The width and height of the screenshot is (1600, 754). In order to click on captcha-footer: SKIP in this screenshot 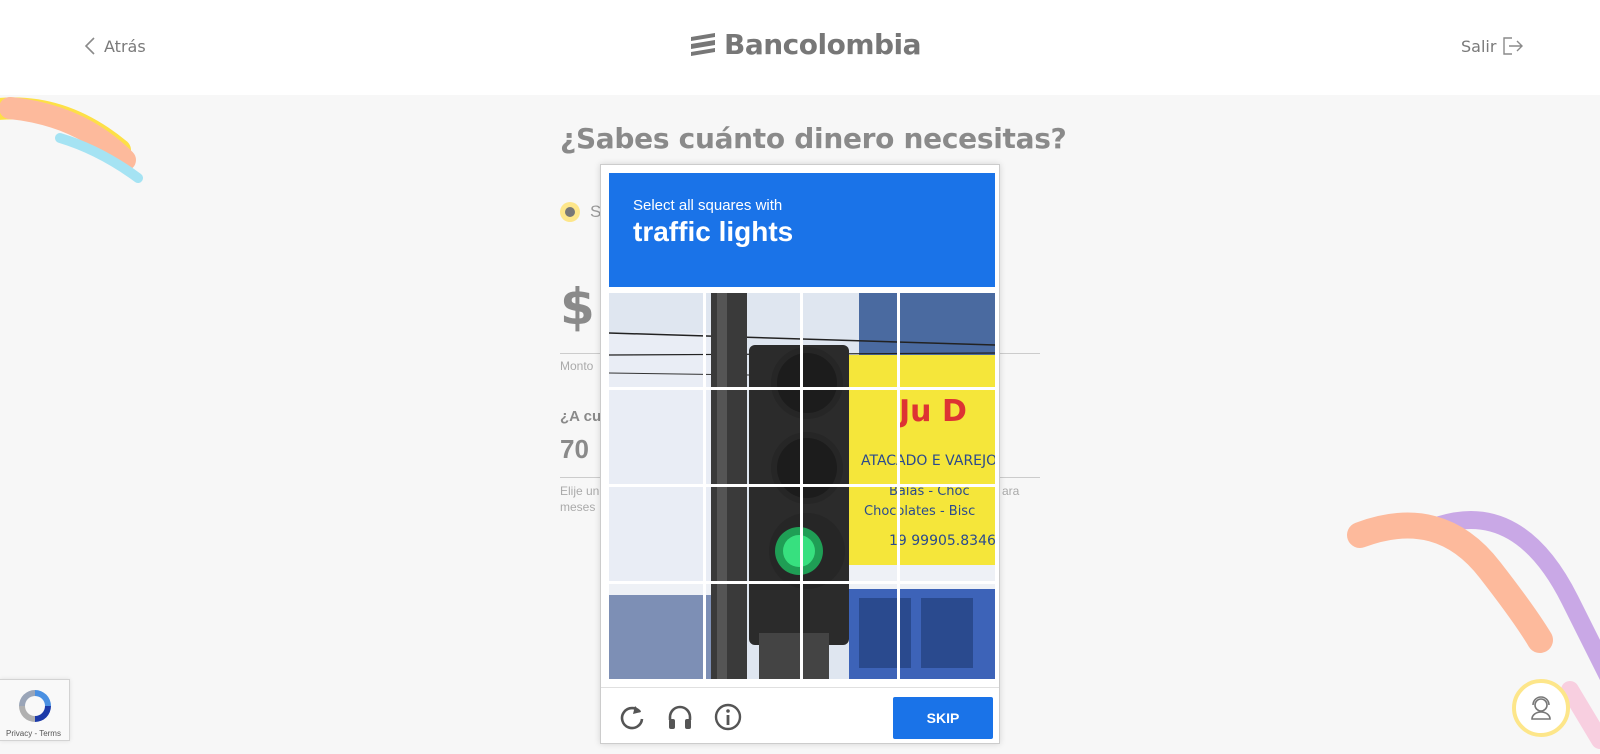, I will do `click(800, 715)`.